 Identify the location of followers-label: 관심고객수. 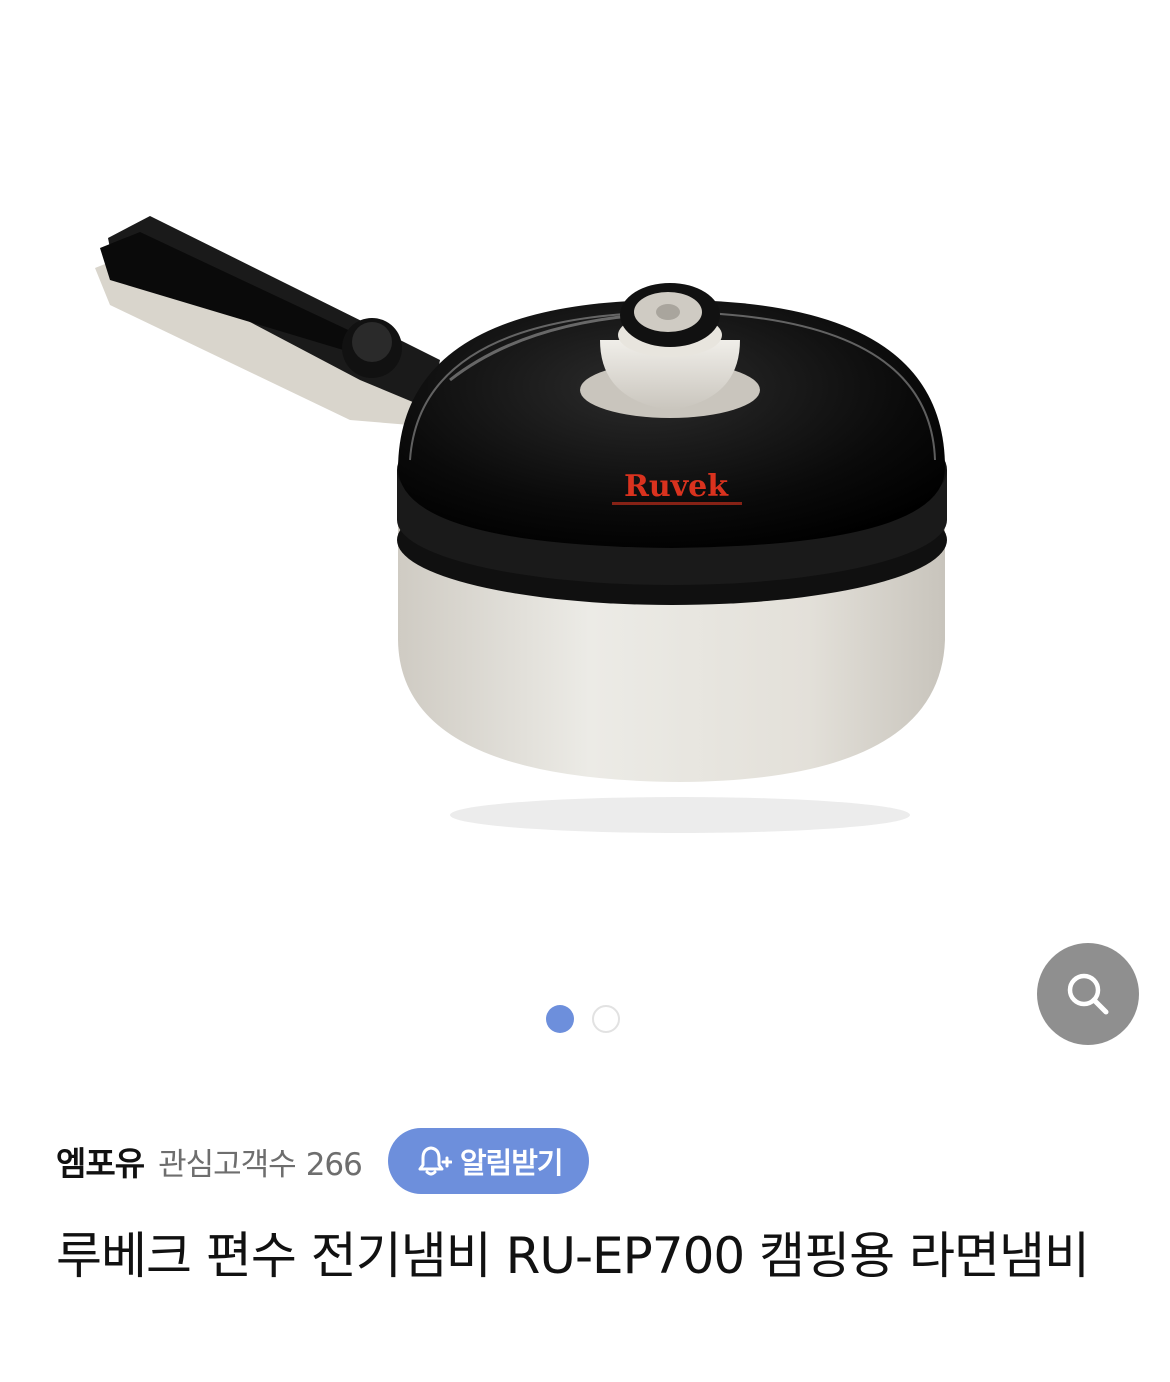
(227, 1164).